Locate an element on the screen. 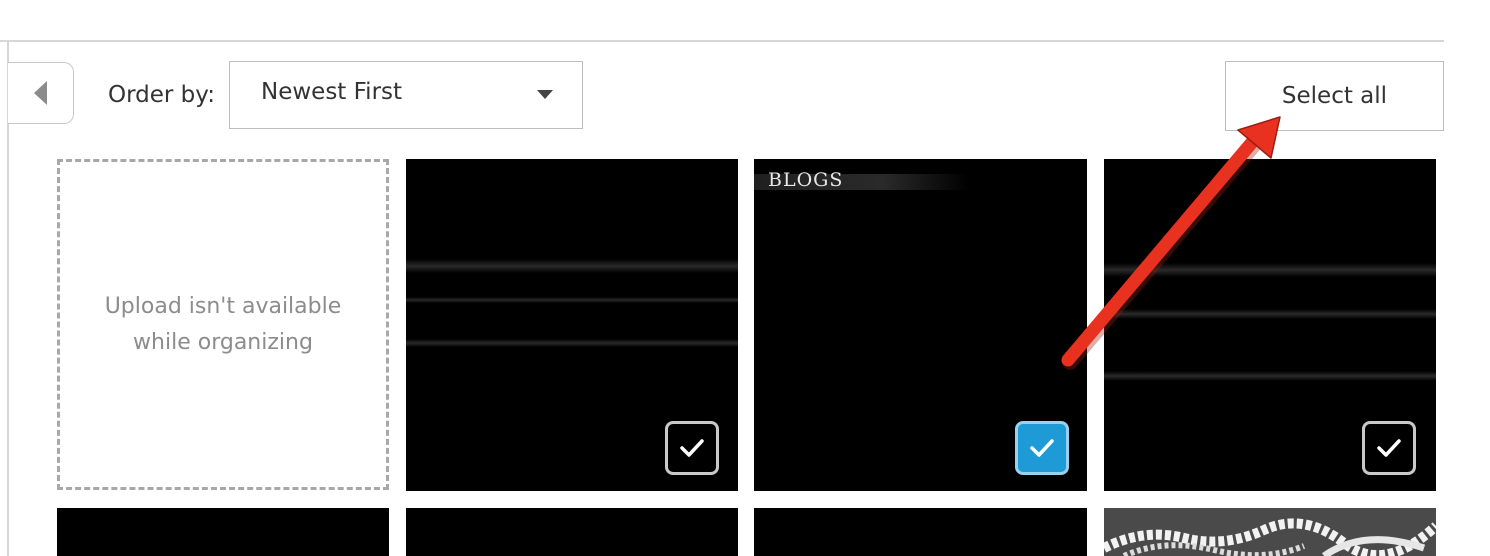 This screenshot has width=1490, height=556. upload-placeholder: Upload isn't available while organizing is located at coordinates (223, 324).